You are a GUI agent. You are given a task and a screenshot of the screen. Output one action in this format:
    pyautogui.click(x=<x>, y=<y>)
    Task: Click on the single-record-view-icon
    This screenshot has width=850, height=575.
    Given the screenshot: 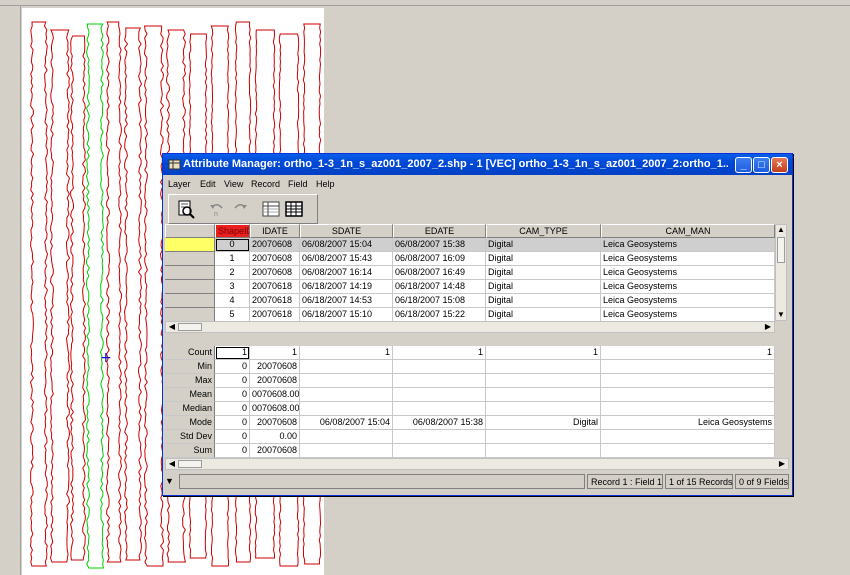 What is the action you would take?
    pyautogui.click(x=271, y=209)
    